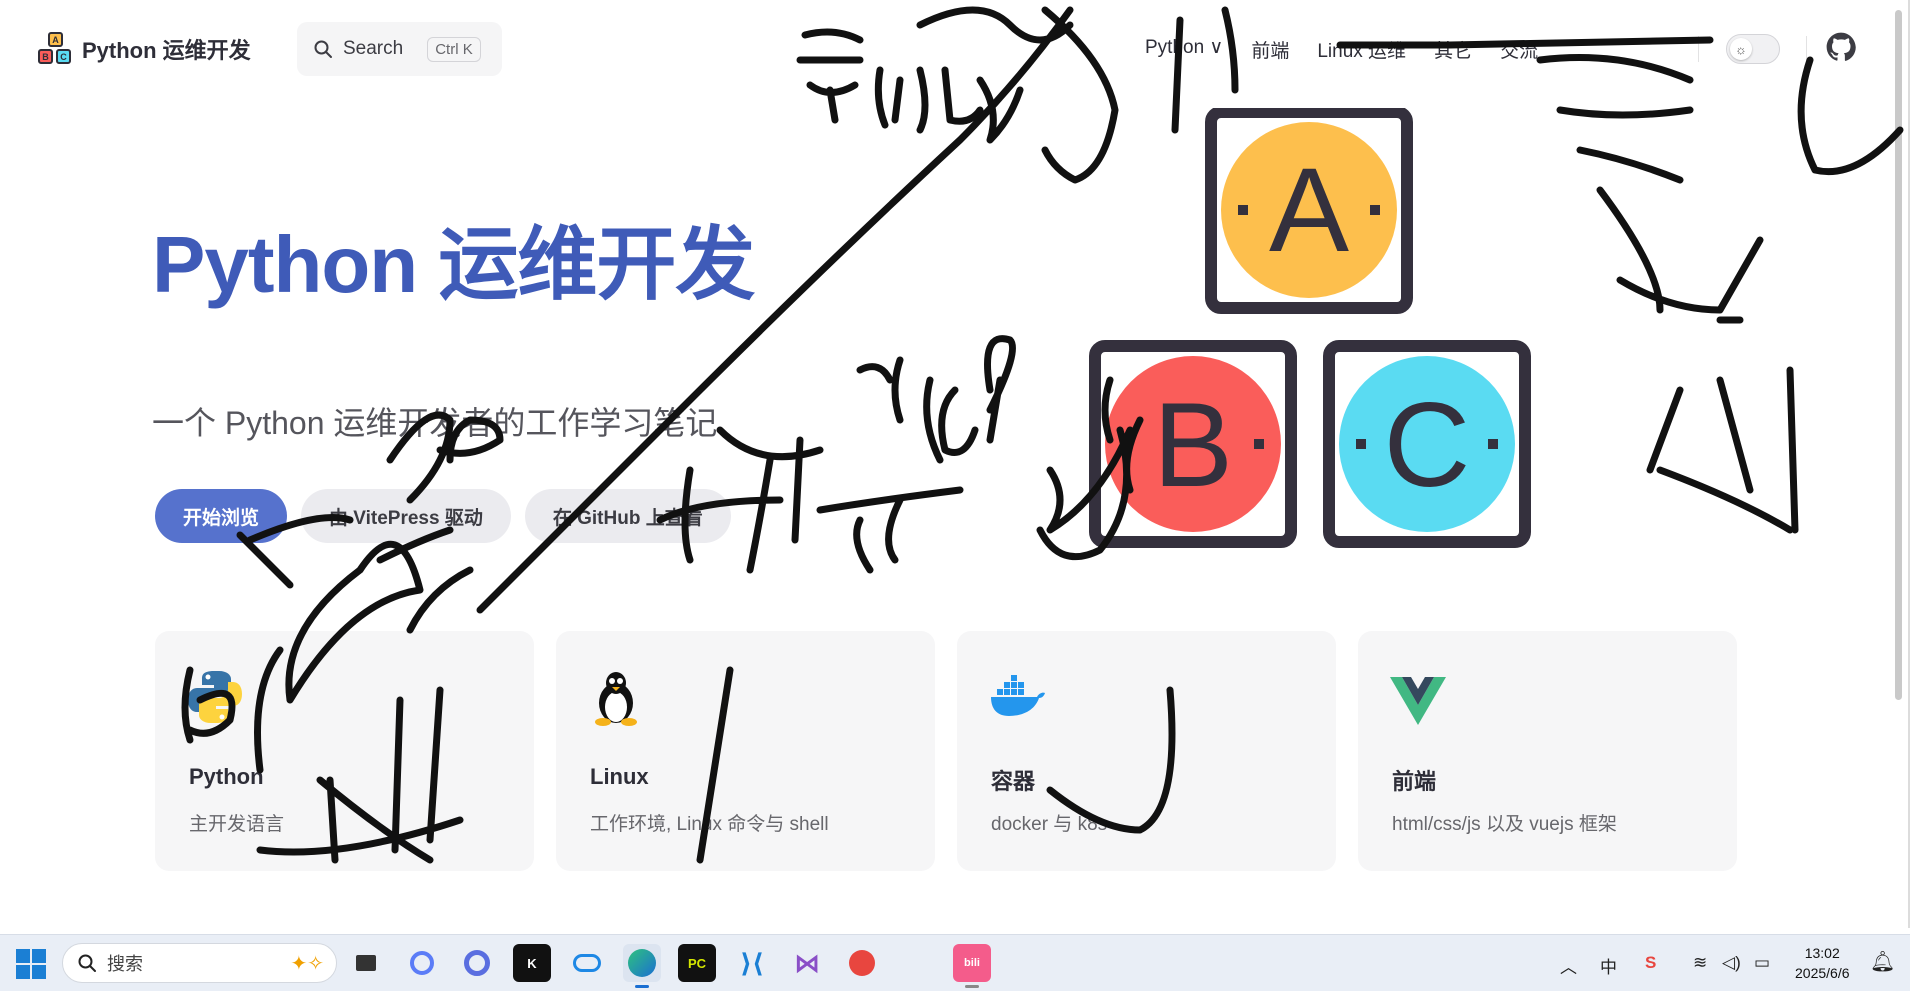 This screenshot has width=1910, height=991. I want to click on block-c: C, so click(1427, 444).